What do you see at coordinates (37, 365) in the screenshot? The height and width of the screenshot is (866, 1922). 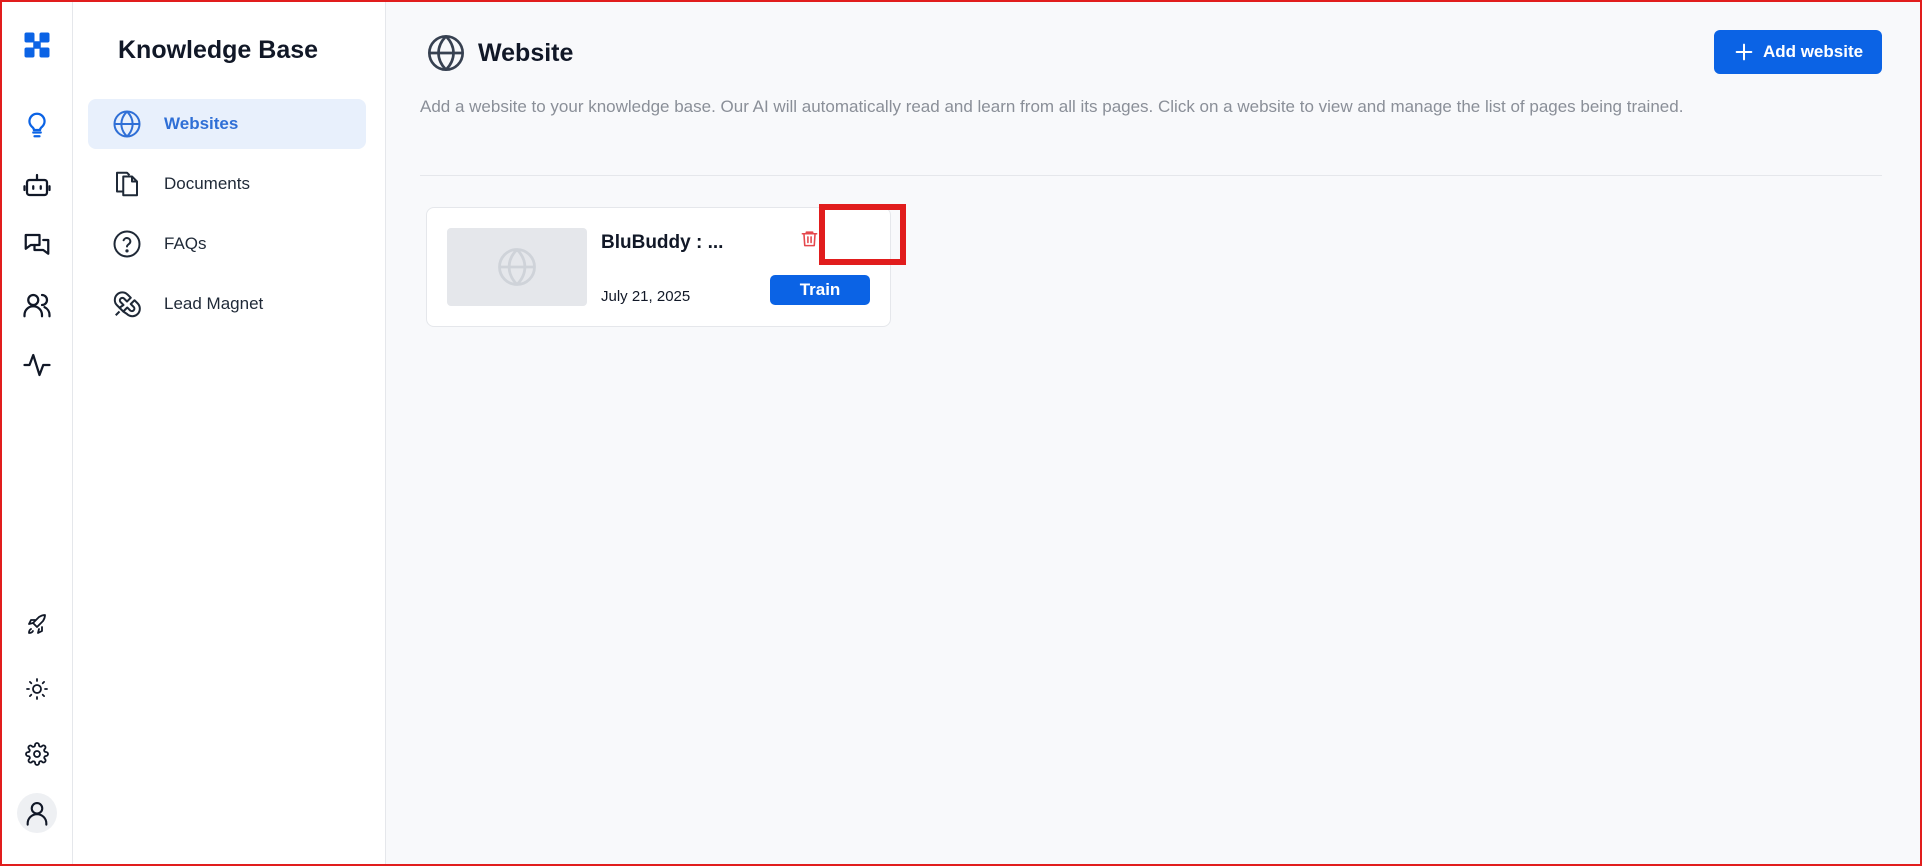 I see `activity-icon` at bounding box center [37, 365].